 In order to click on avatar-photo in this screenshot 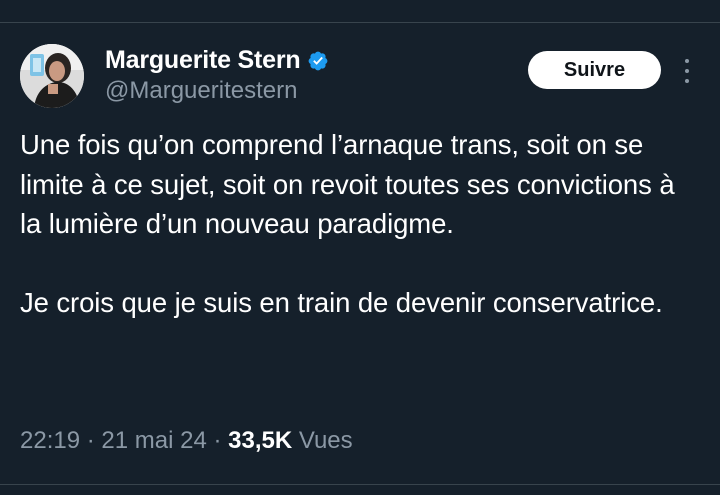, I will do `click(52, 76)`.